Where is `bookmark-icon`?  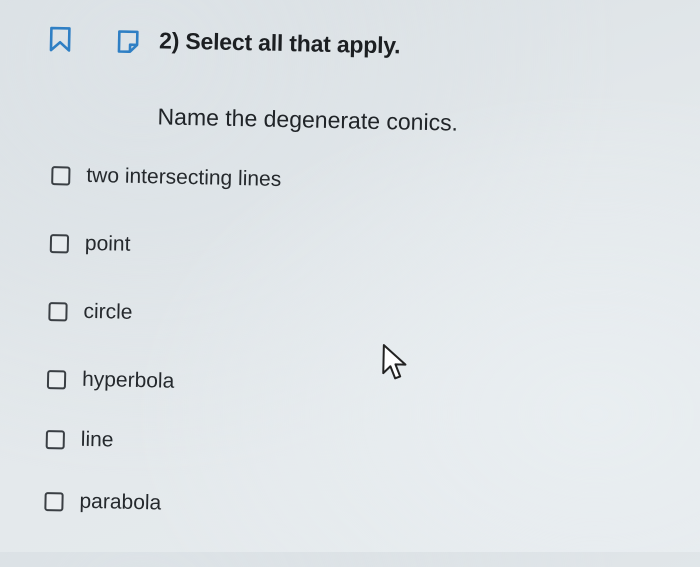
bookmark-icon is located at coordinates (60, 39).